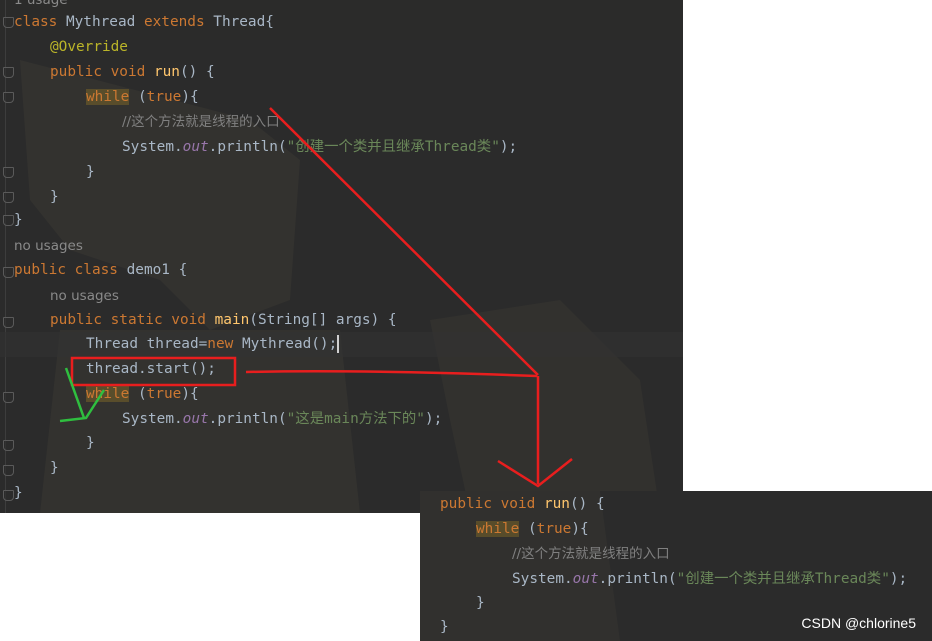 The width and height of the screenshot is (932, 641). I want to click on code-line: class Mythread extends Thread{, so click(144, 22).